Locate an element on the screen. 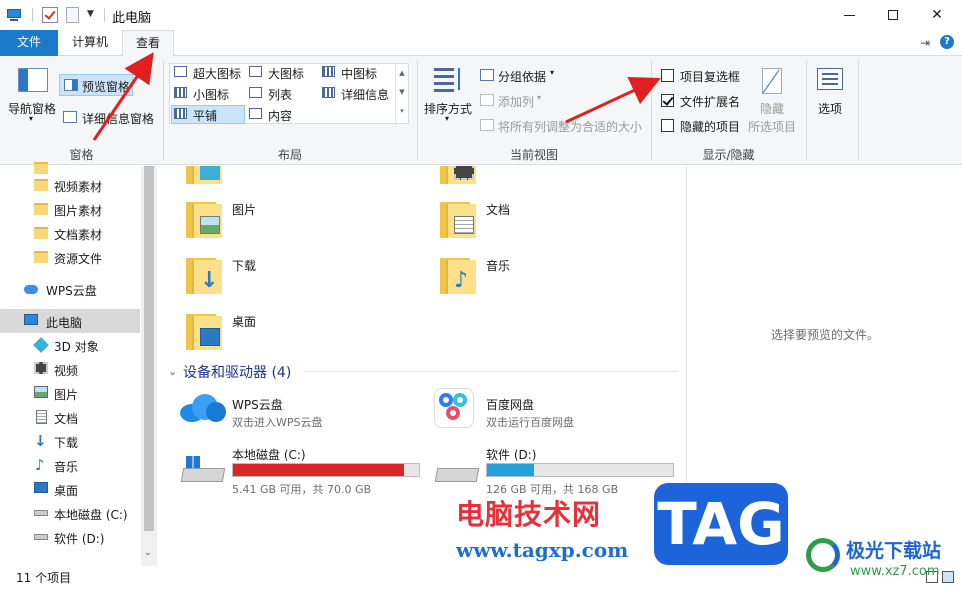  watermark-brand-url: www.xz7.com is located at coordinates (895, 571).